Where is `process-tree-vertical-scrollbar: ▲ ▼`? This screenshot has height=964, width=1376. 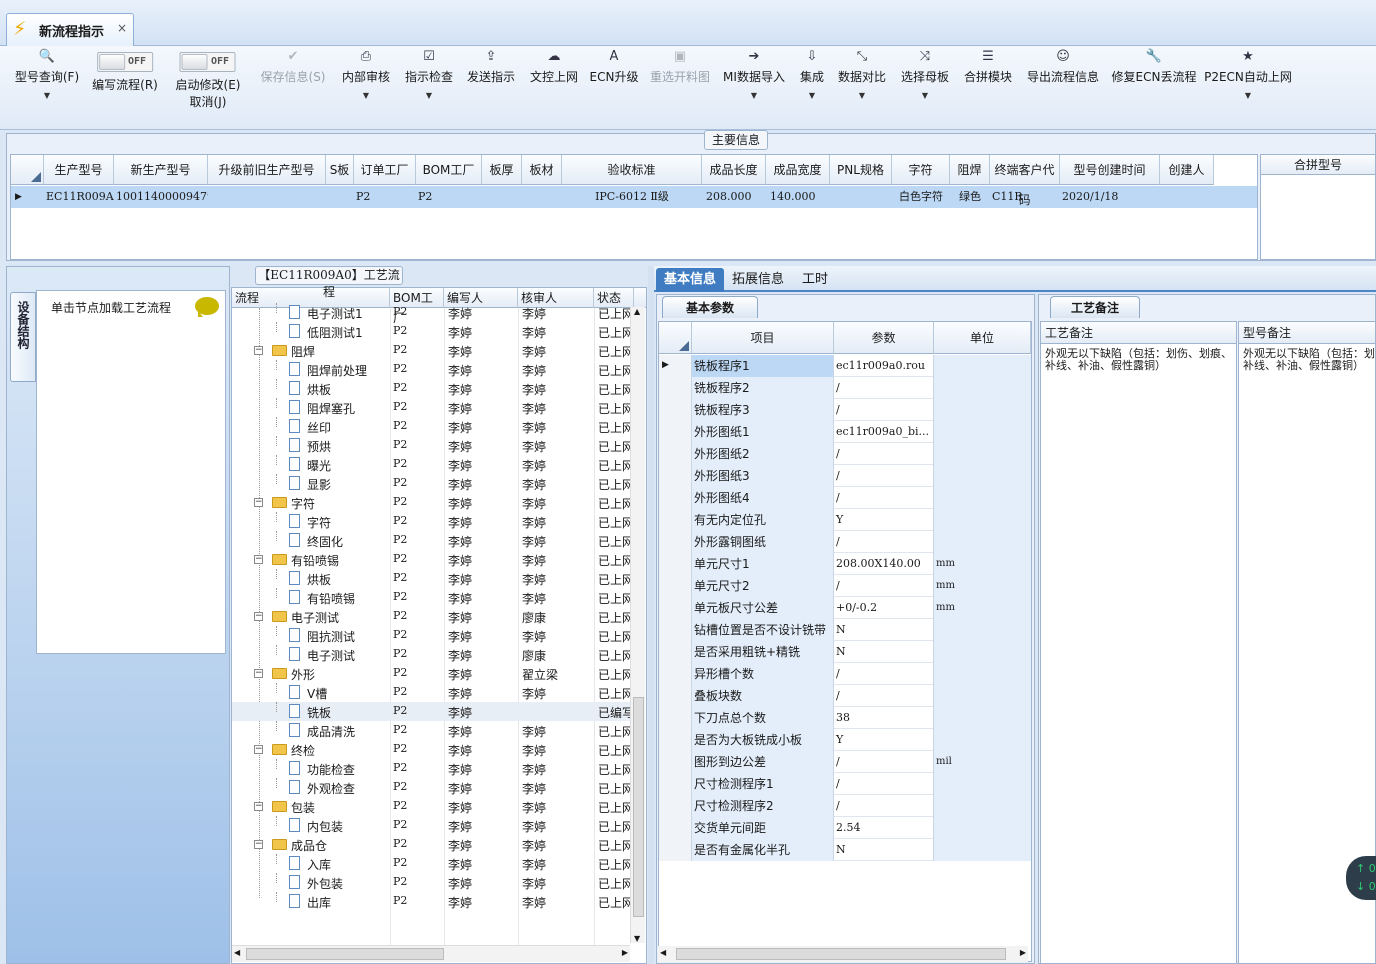 process-tree-vertical-scrollbar: ▲ ▼ is located at coordinates (637, 625).